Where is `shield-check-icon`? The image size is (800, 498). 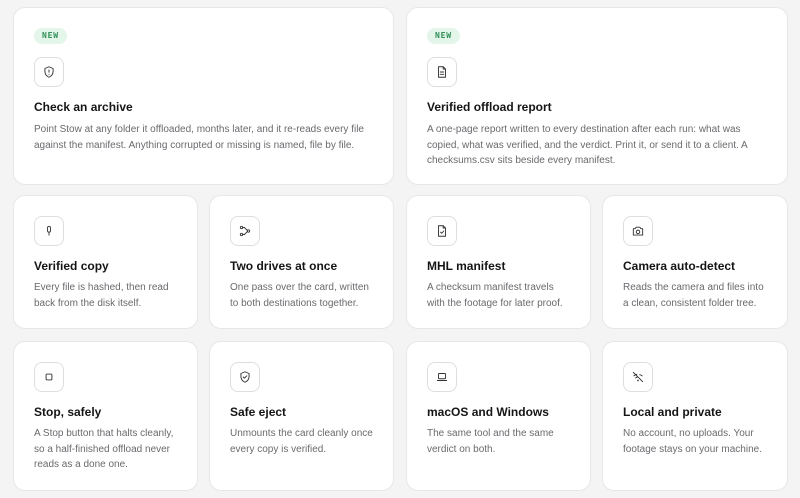
shield-check-icon is located at coordinates (245, 377).